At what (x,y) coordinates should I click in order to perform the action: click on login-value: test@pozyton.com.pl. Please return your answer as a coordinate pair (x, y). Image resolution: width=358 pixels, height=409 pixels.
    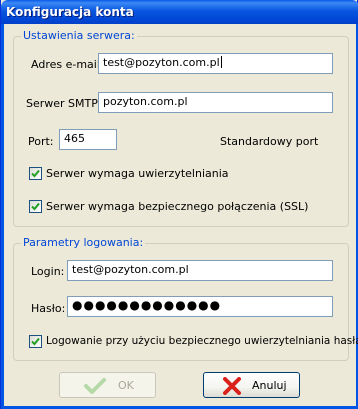
    Looking at the image, I should click on (130, 269).